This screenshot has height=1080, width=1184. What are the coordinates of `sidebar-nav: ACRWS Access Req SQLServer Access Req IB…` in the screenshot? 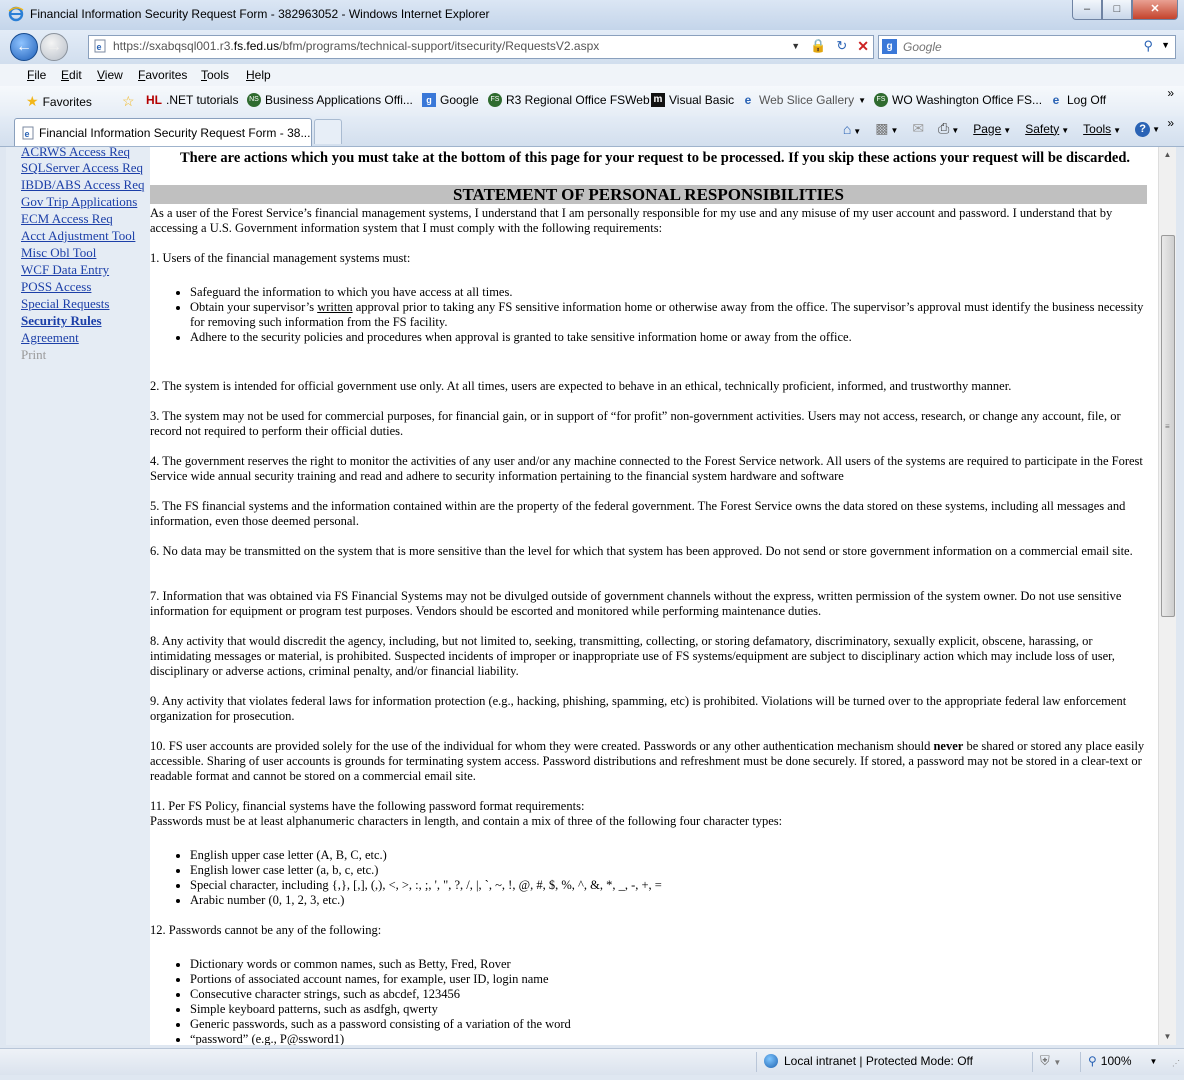 It's located at (78, 596).